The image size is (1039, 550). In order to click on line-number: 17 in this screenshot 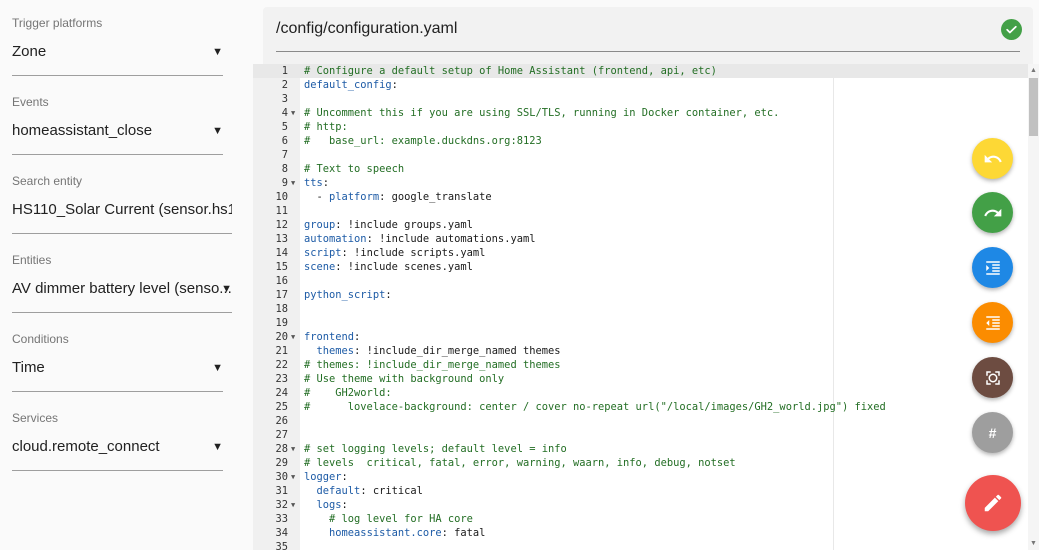, I will do `click(281, 295)`.